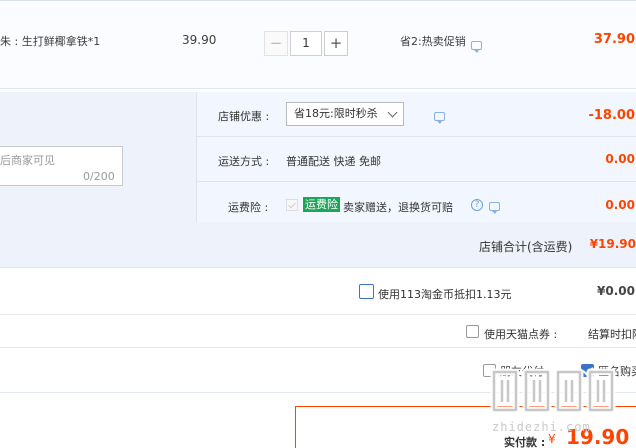  What do you see at coordinates (244, 161) in the screenshot?
I see `shipping-label: 运送方式 :` at bounding box center [244, 161].